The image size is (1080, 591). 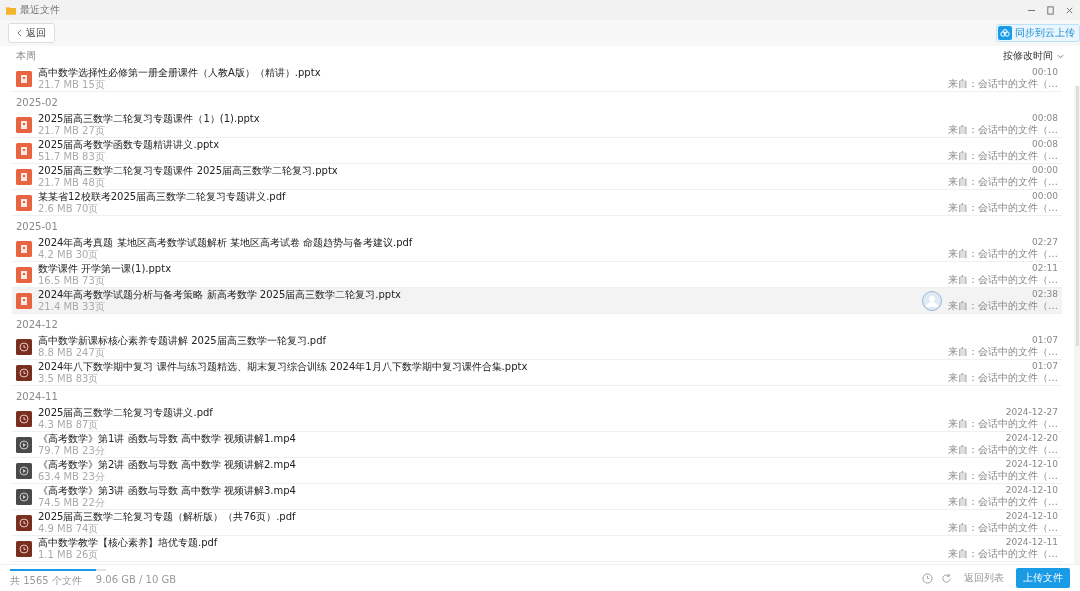 What do you see at coordinates (1031, 542) in the screenshot?
I see `file-time: 2024-12-11` at bounding box center [1031, 542].